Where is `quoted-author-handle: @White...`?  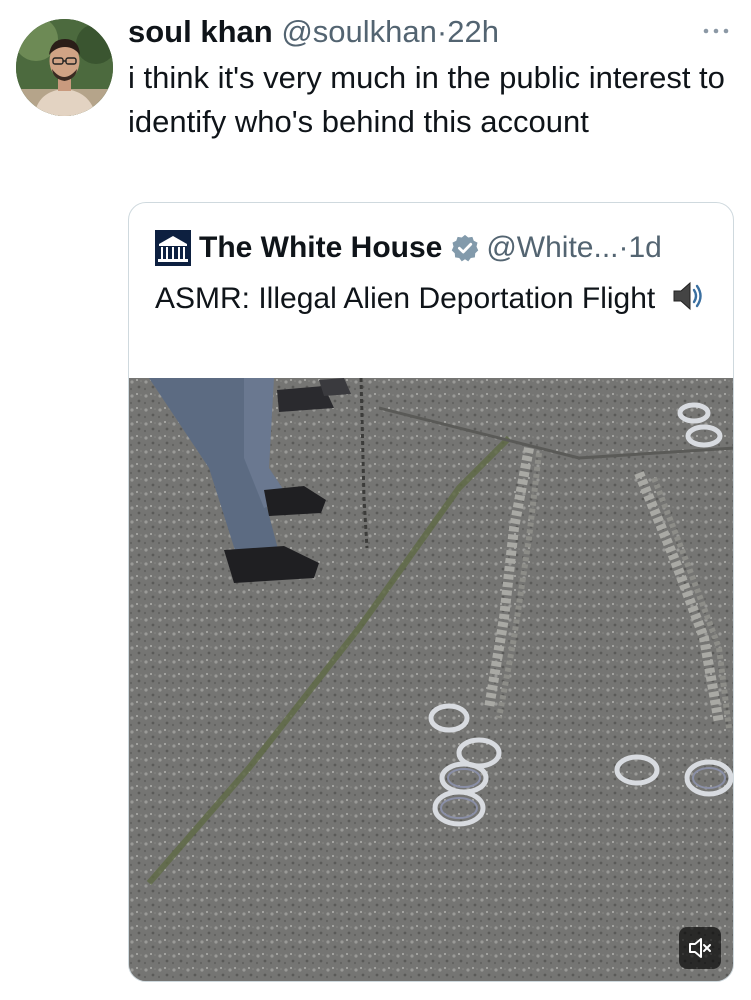 quoted-author-handle: @White... is located at coordinates (552, 248).